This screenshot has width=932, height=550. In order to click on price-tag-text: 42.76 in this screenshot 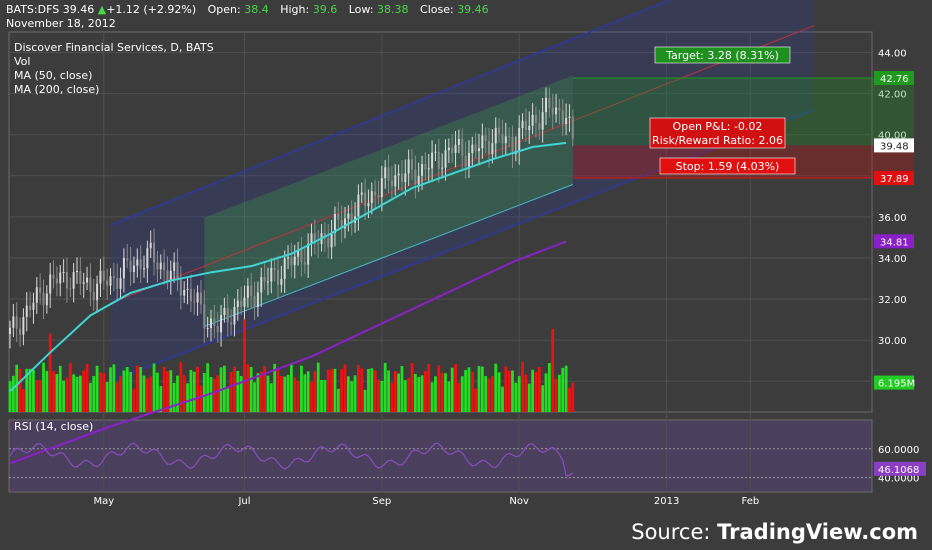, I will do `click(894, 79)`.